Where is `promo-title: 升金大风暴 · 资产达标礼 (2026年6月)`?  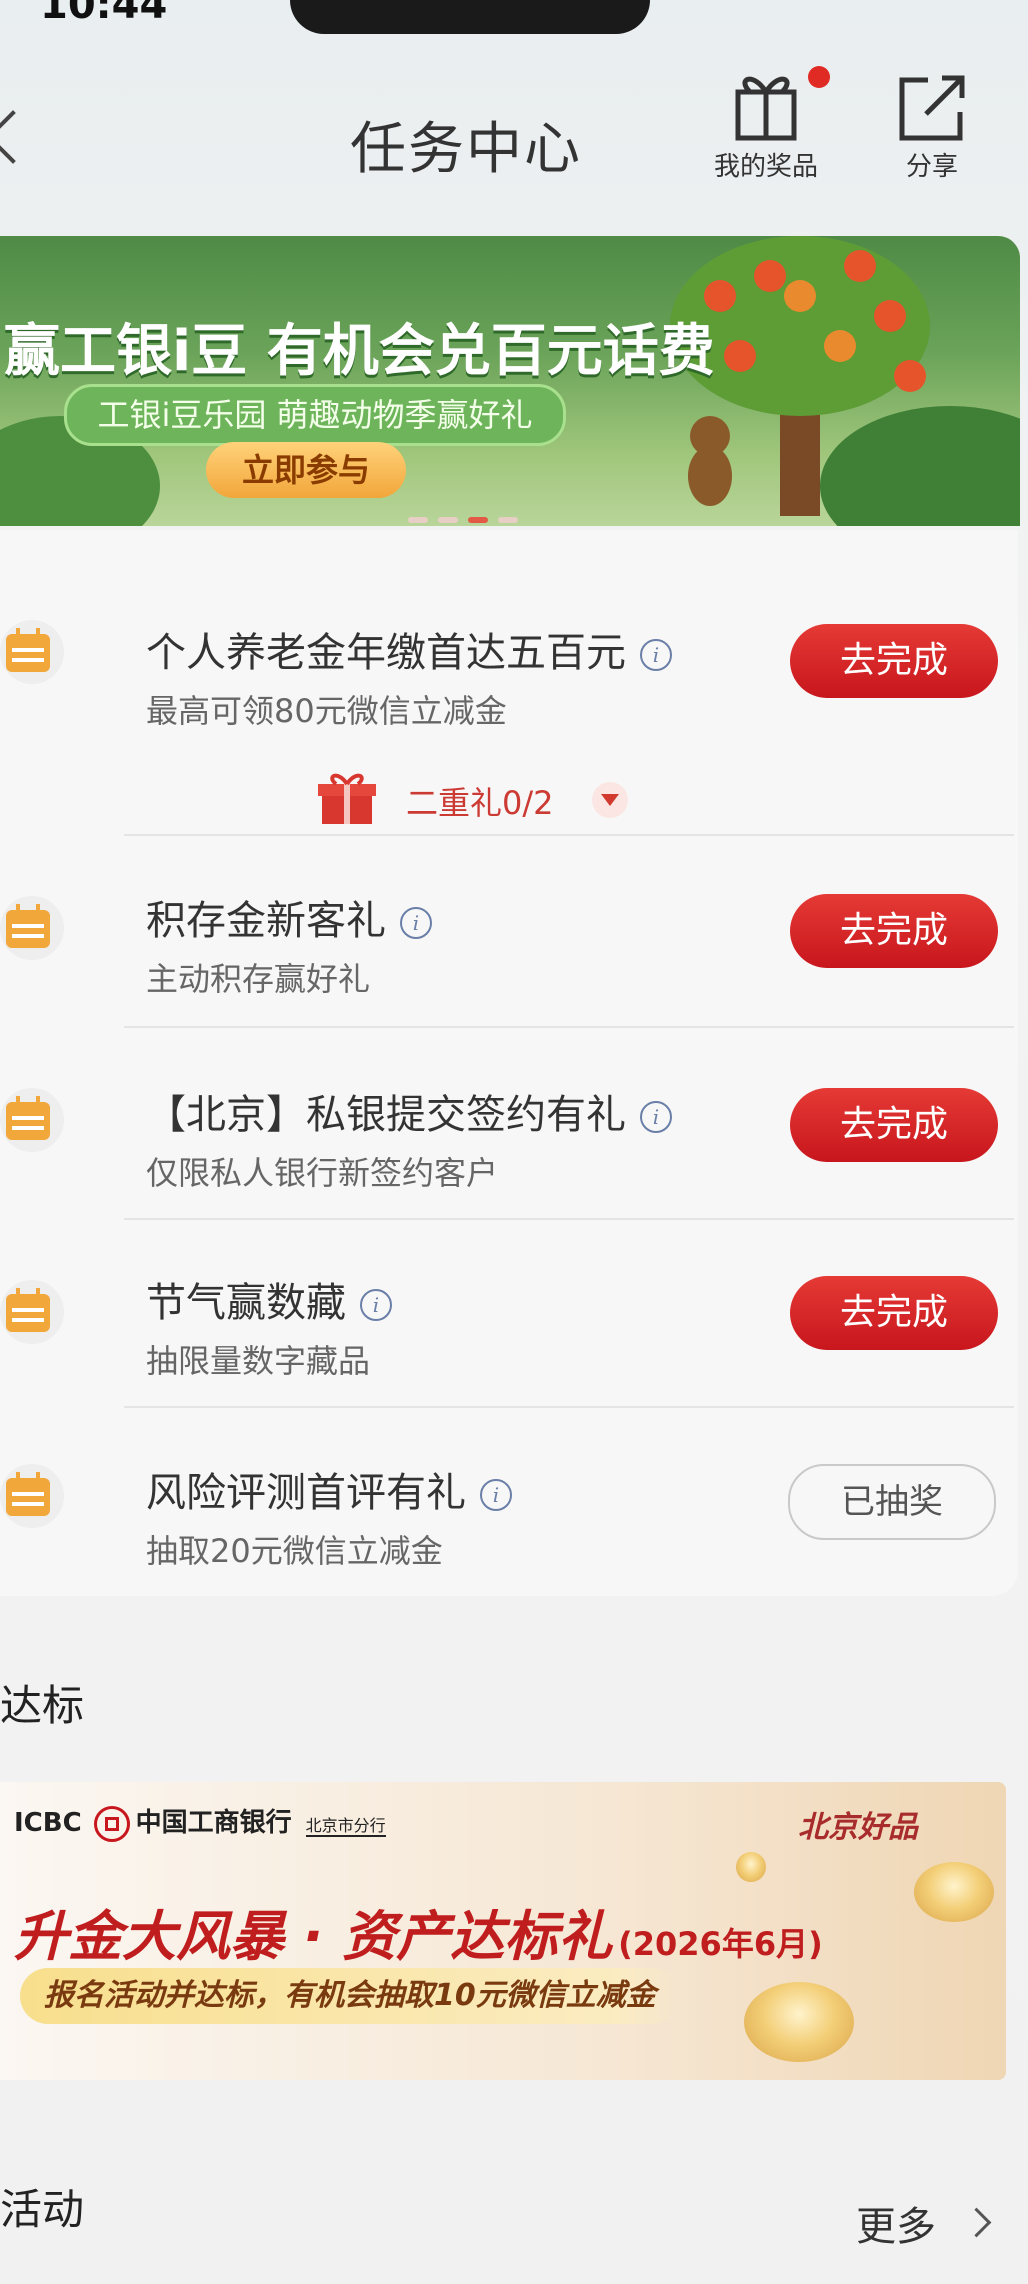
promo-title: 升金大风暴 · 资产达标礼 (2026年6月) is located at coordinates (418, 1936).